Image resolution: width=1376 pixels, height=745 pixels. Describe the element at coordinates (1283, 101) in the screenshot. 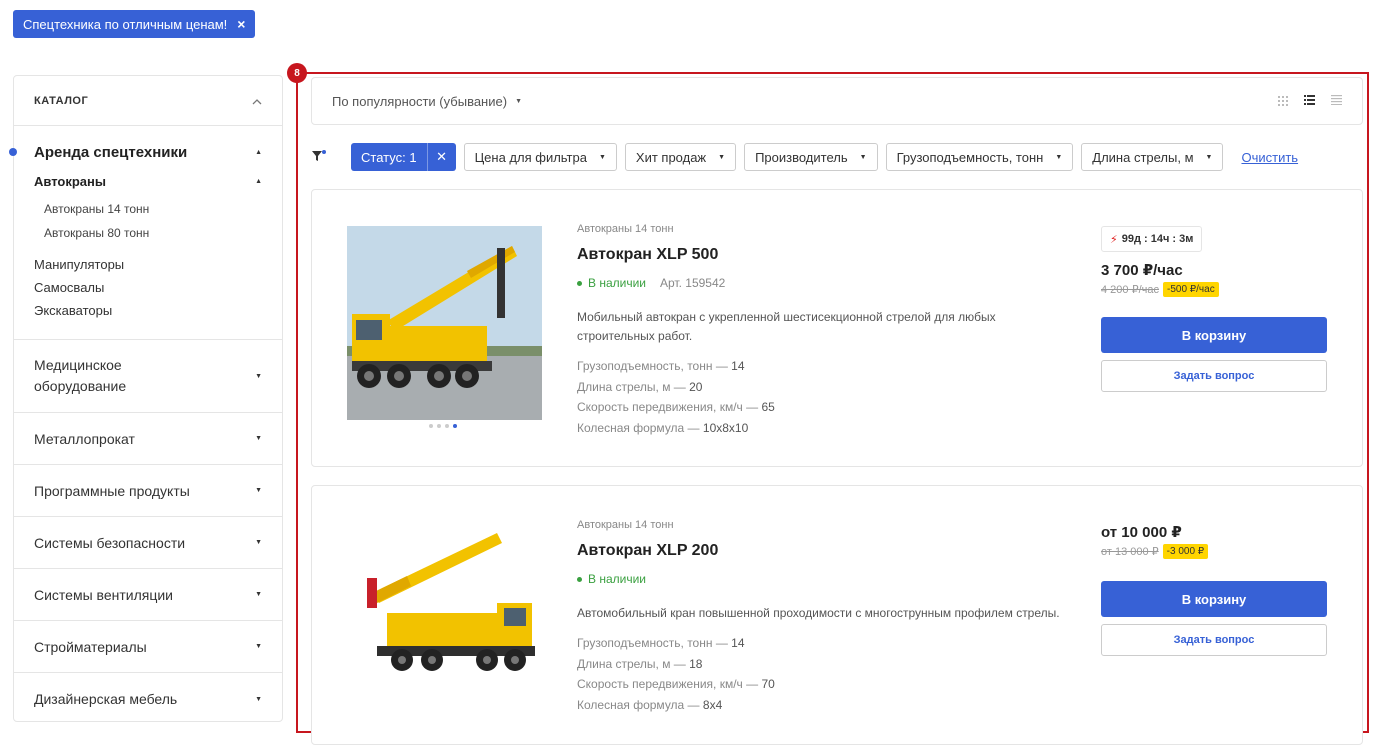

I see `grid-view-icon` at that location.